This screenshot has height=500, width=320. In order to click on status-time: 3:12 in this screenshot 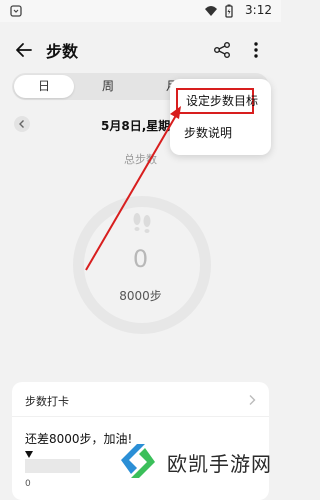, I will do `click(258, 10)`.